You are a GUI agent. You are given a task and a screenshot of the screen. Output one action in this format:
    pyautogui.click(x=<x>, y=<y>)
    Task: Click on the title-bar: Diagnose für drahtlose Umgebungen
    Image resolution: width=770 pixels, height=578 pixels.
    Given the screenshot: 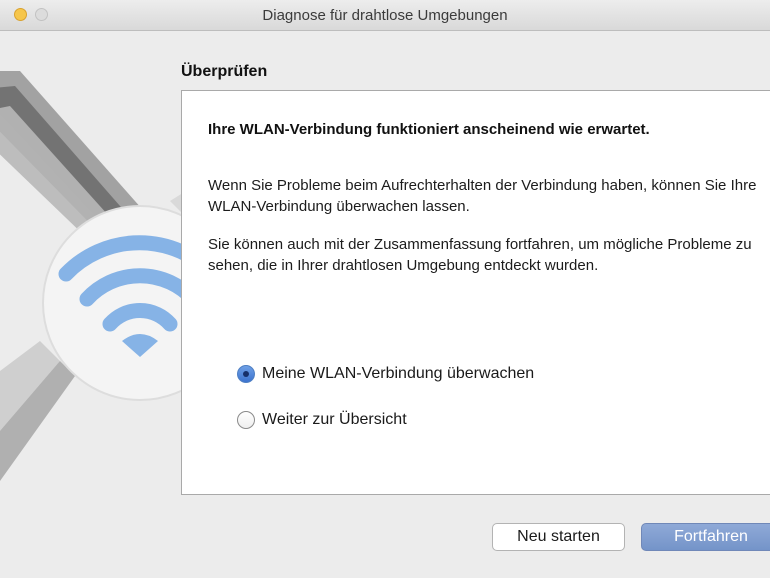 What is the action you would take?
    pyautogui.click(x=385, y=15)
    